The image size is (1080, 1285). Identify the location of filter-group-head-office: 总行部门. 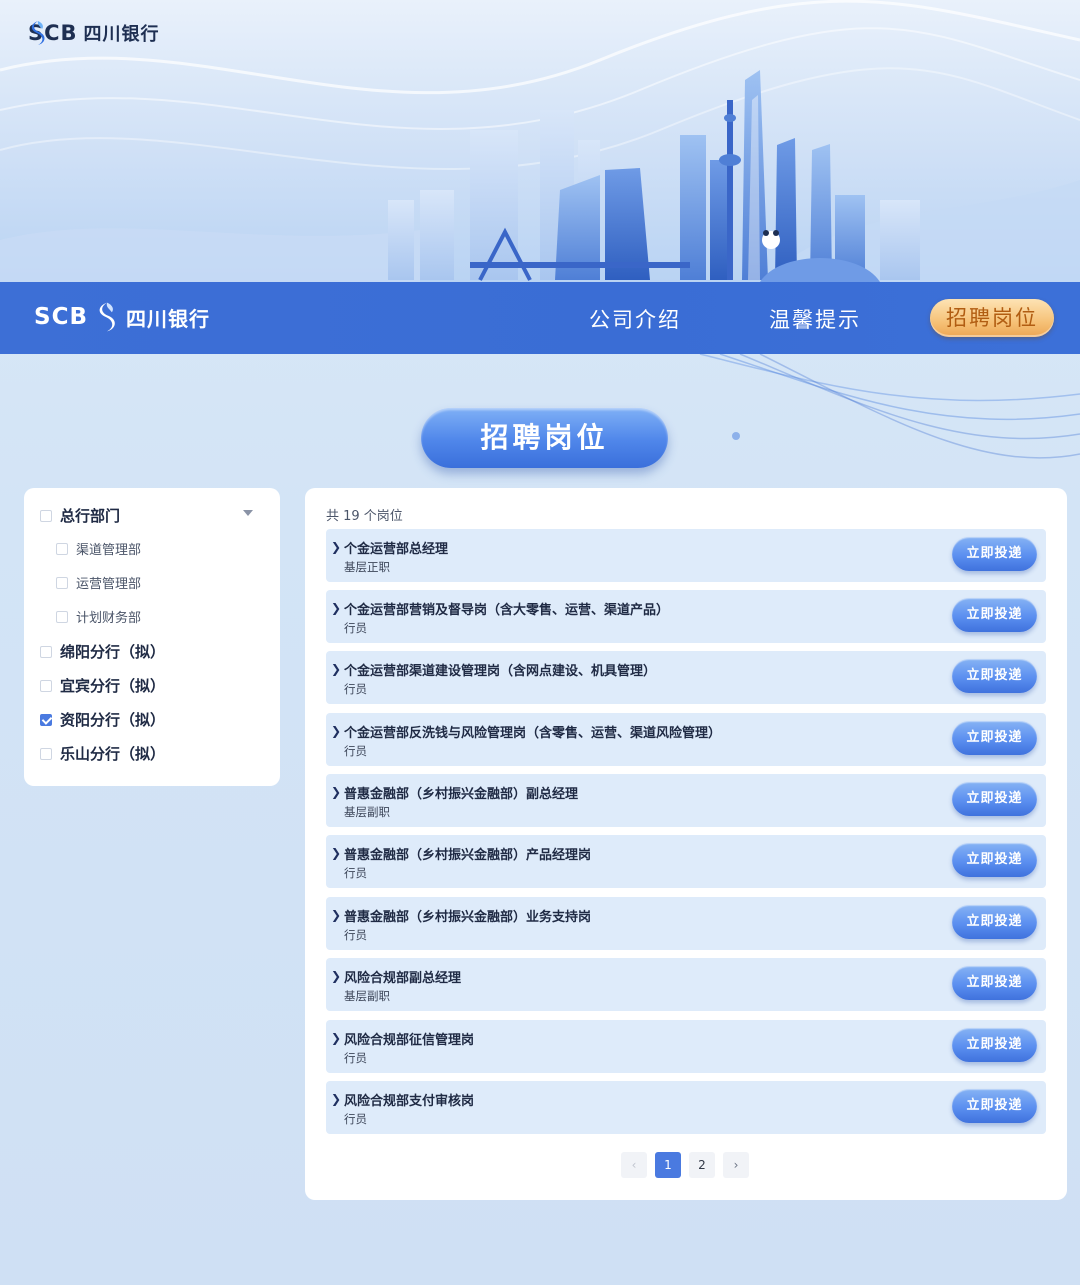
(80, 515).